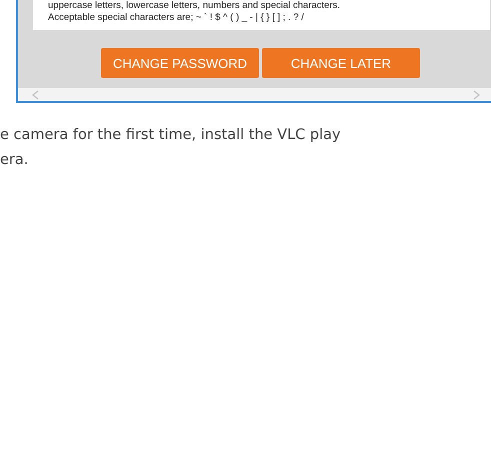 The width and height of the screenshot is (491, 462). What do you see at coordinates (341, 63) in the screenshot?
I see `change-button: CHANGE LATER` at bounding box center [341, 63].